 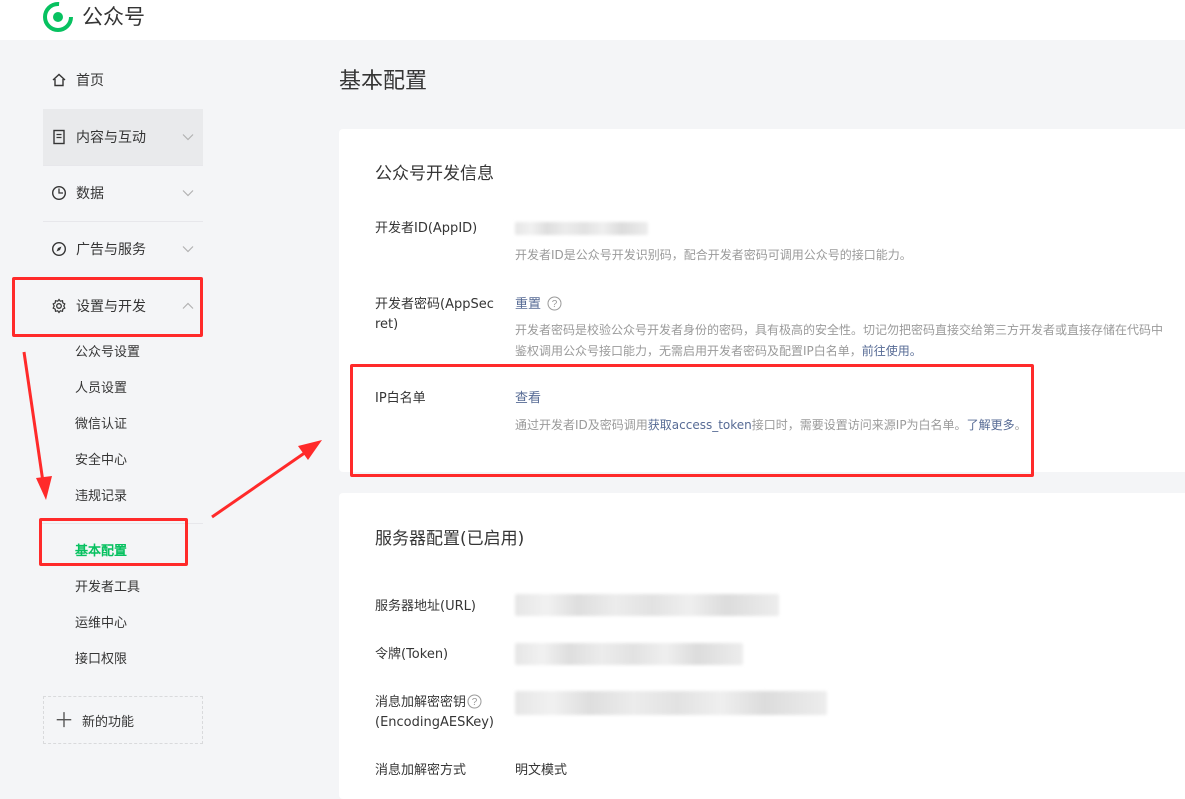 I want to click on aes-key-label-line2: (EncodingAESKey), so click(x=434, y=722).